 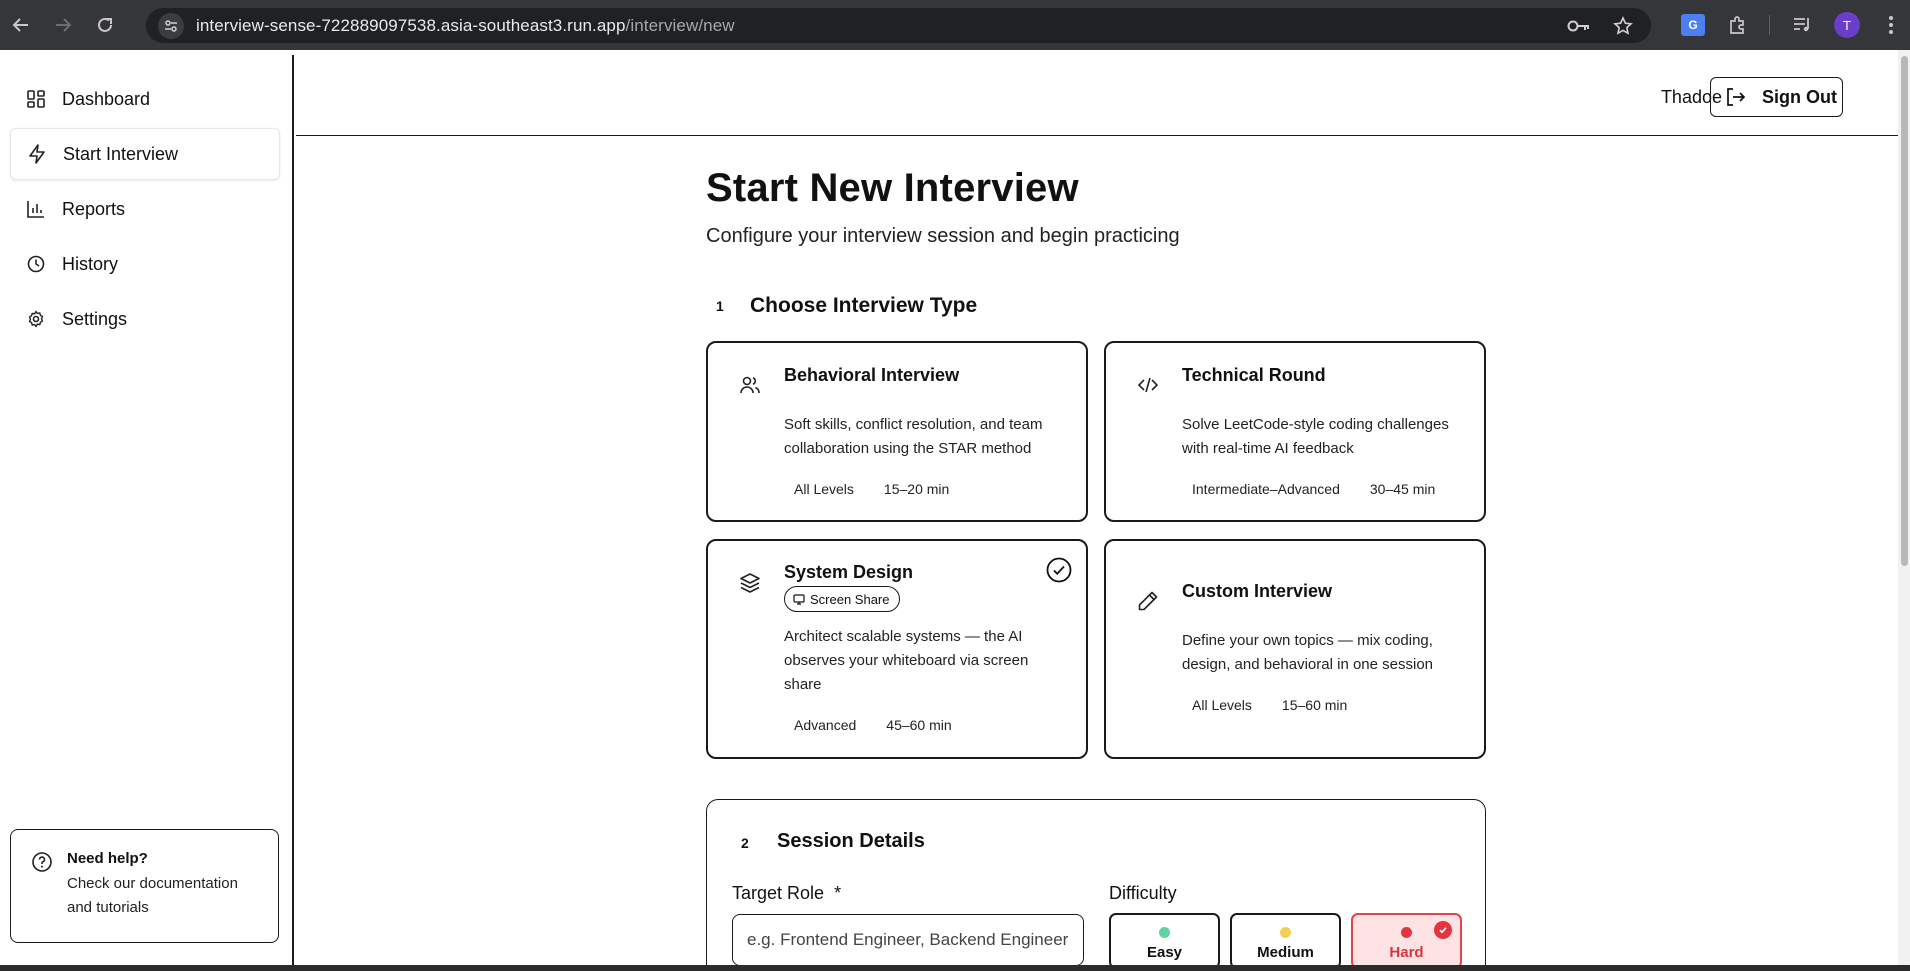 What do you see at coordinates (42, 862) in the screenshot?
I see `help-circle-icon` at bounding box center [42, 862].